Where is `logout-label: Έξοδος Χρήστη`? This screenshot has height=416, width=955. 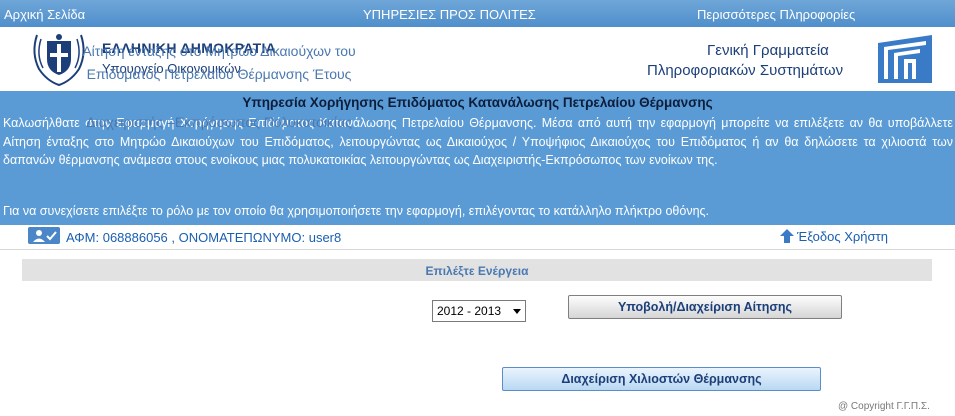 logout-label: Έξοδος Χρήστη is located at coordinates (842, 236).